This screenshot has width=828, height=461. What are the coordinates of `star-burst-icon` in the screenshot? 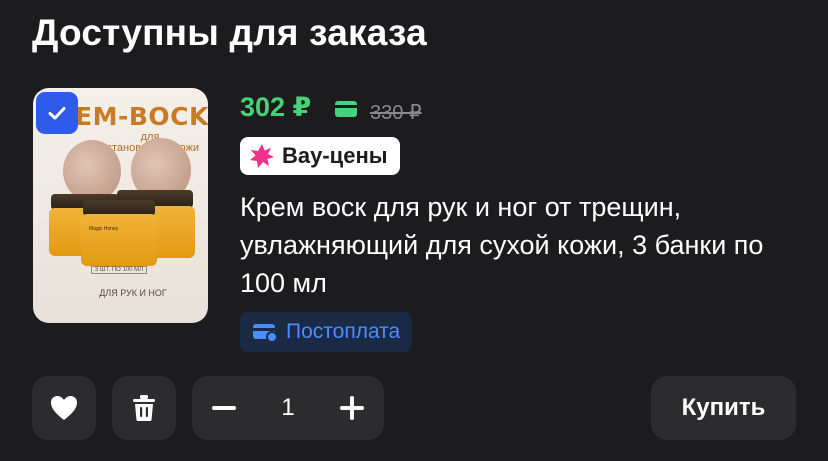 It's located at (262, 156).